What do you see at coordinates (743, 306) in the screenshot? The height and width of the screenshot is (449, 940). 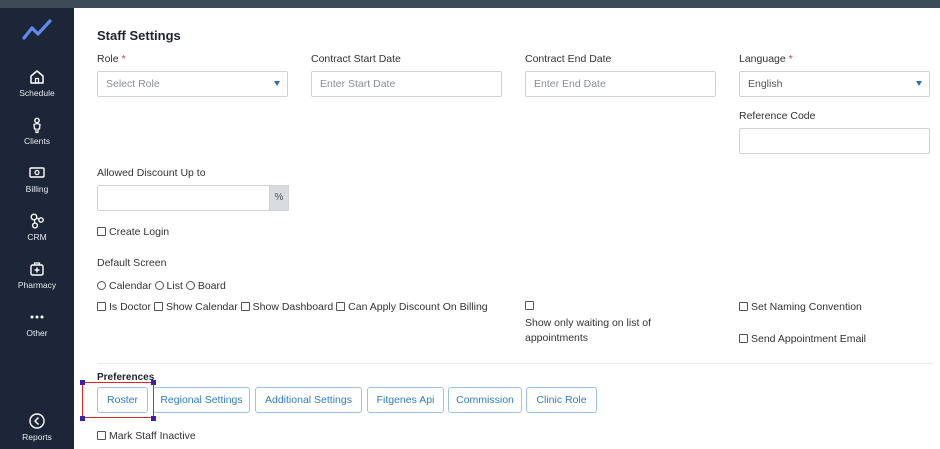 I see `set-naming-convention-checkbox` at bounding box center [743, 306].